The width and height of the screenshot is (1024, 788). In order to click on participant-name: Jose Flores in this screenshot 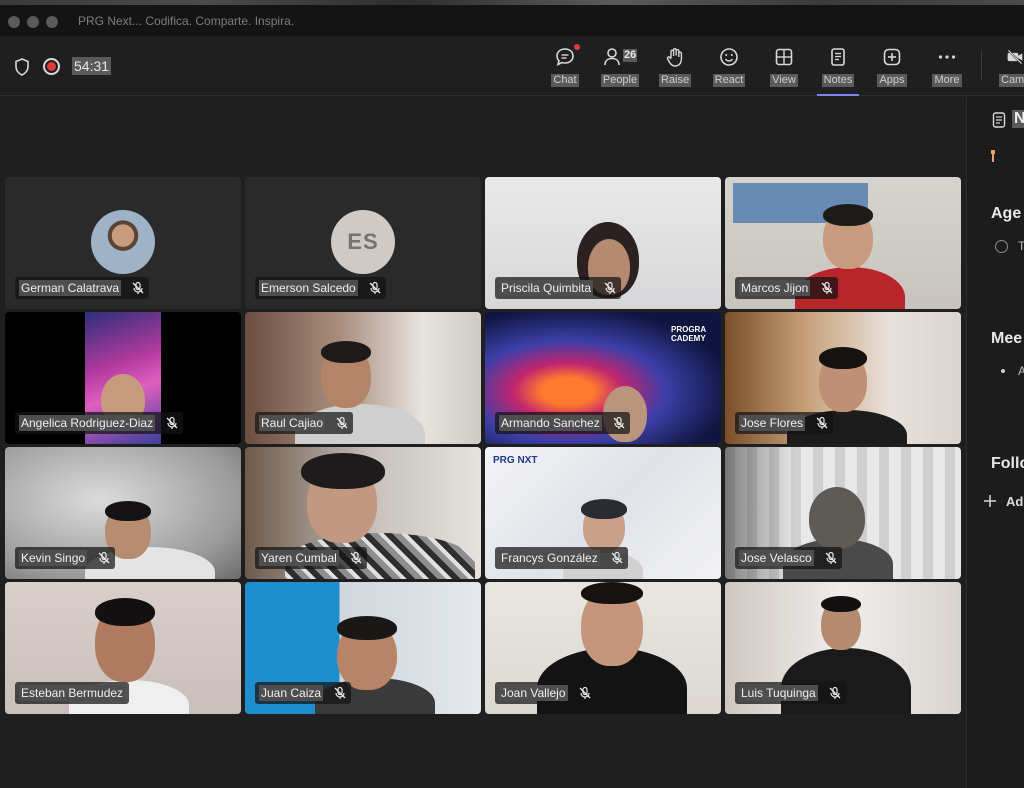, I will do `click(772, 423)`.